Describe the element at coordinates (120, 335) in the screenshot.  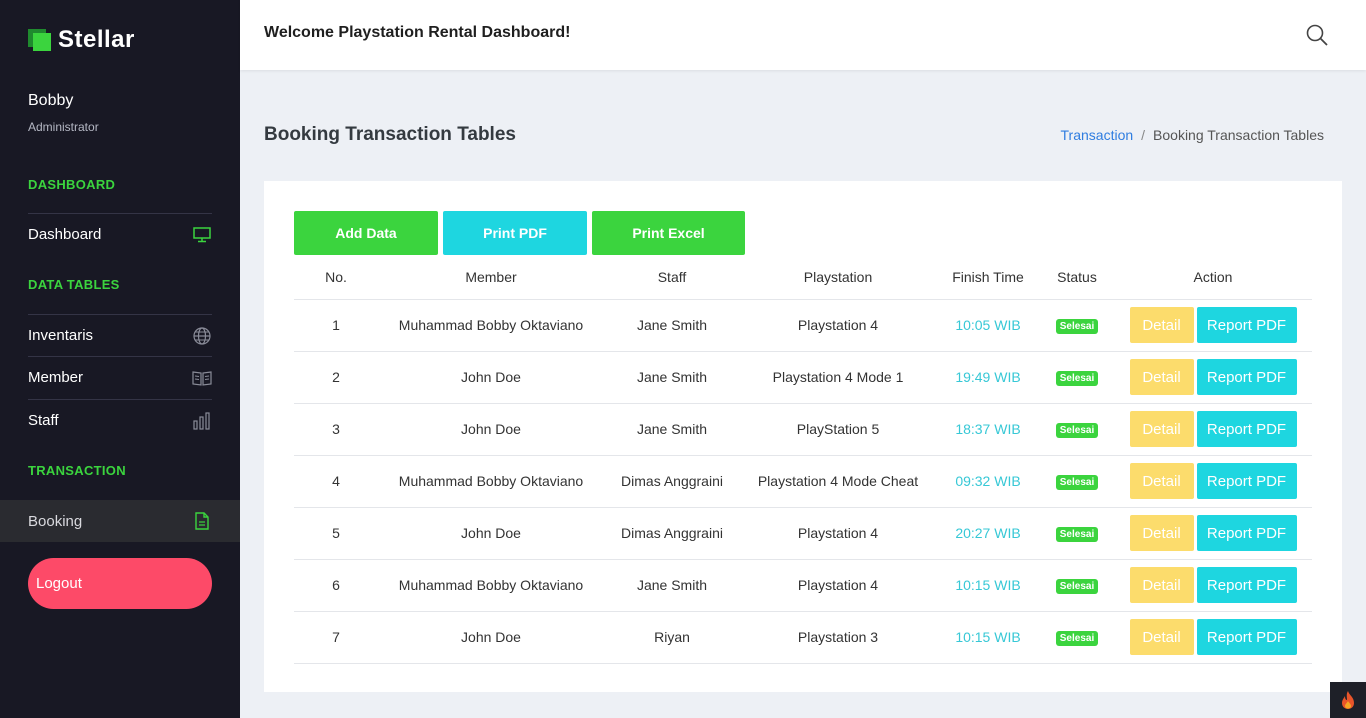
I see `sidebar-item-inventaris: Inventaris` at that location.